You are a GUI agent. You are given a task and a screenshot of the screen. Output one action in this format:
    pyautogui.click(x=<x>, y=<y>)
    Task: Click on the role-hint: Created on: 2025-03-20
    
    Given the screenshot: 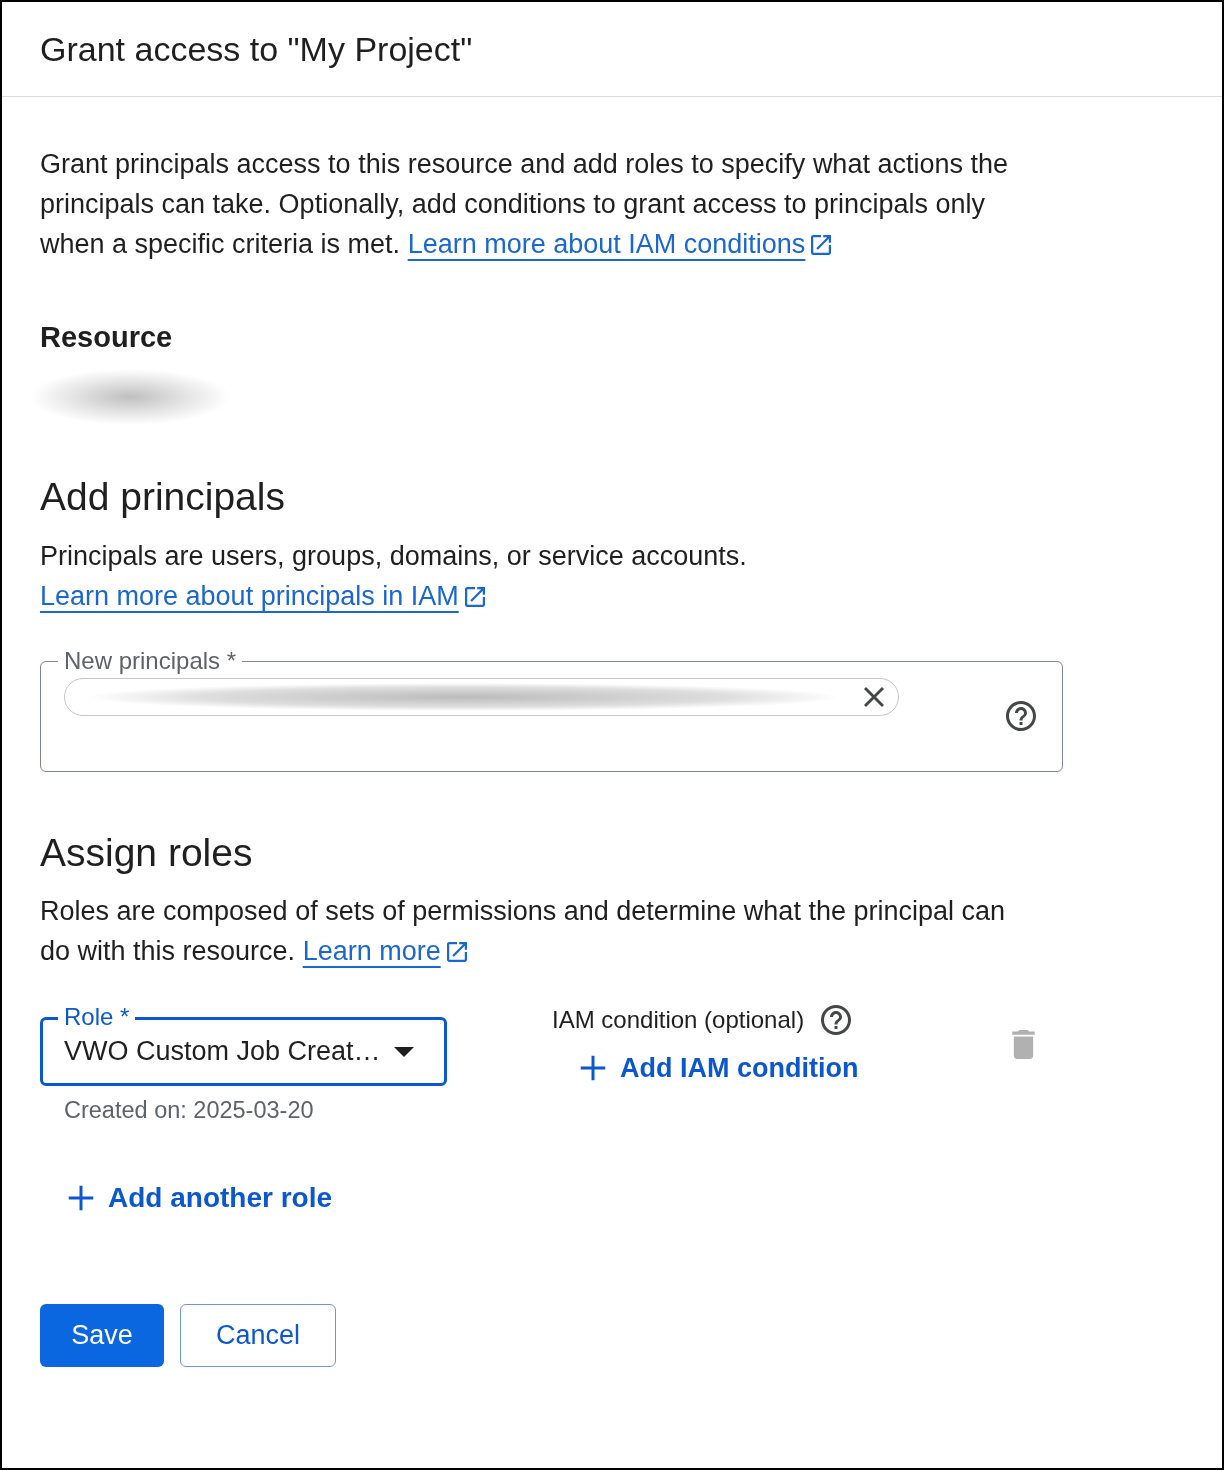 What is the action you would take?
    pyautogui.click(x=189, y=1110)
    